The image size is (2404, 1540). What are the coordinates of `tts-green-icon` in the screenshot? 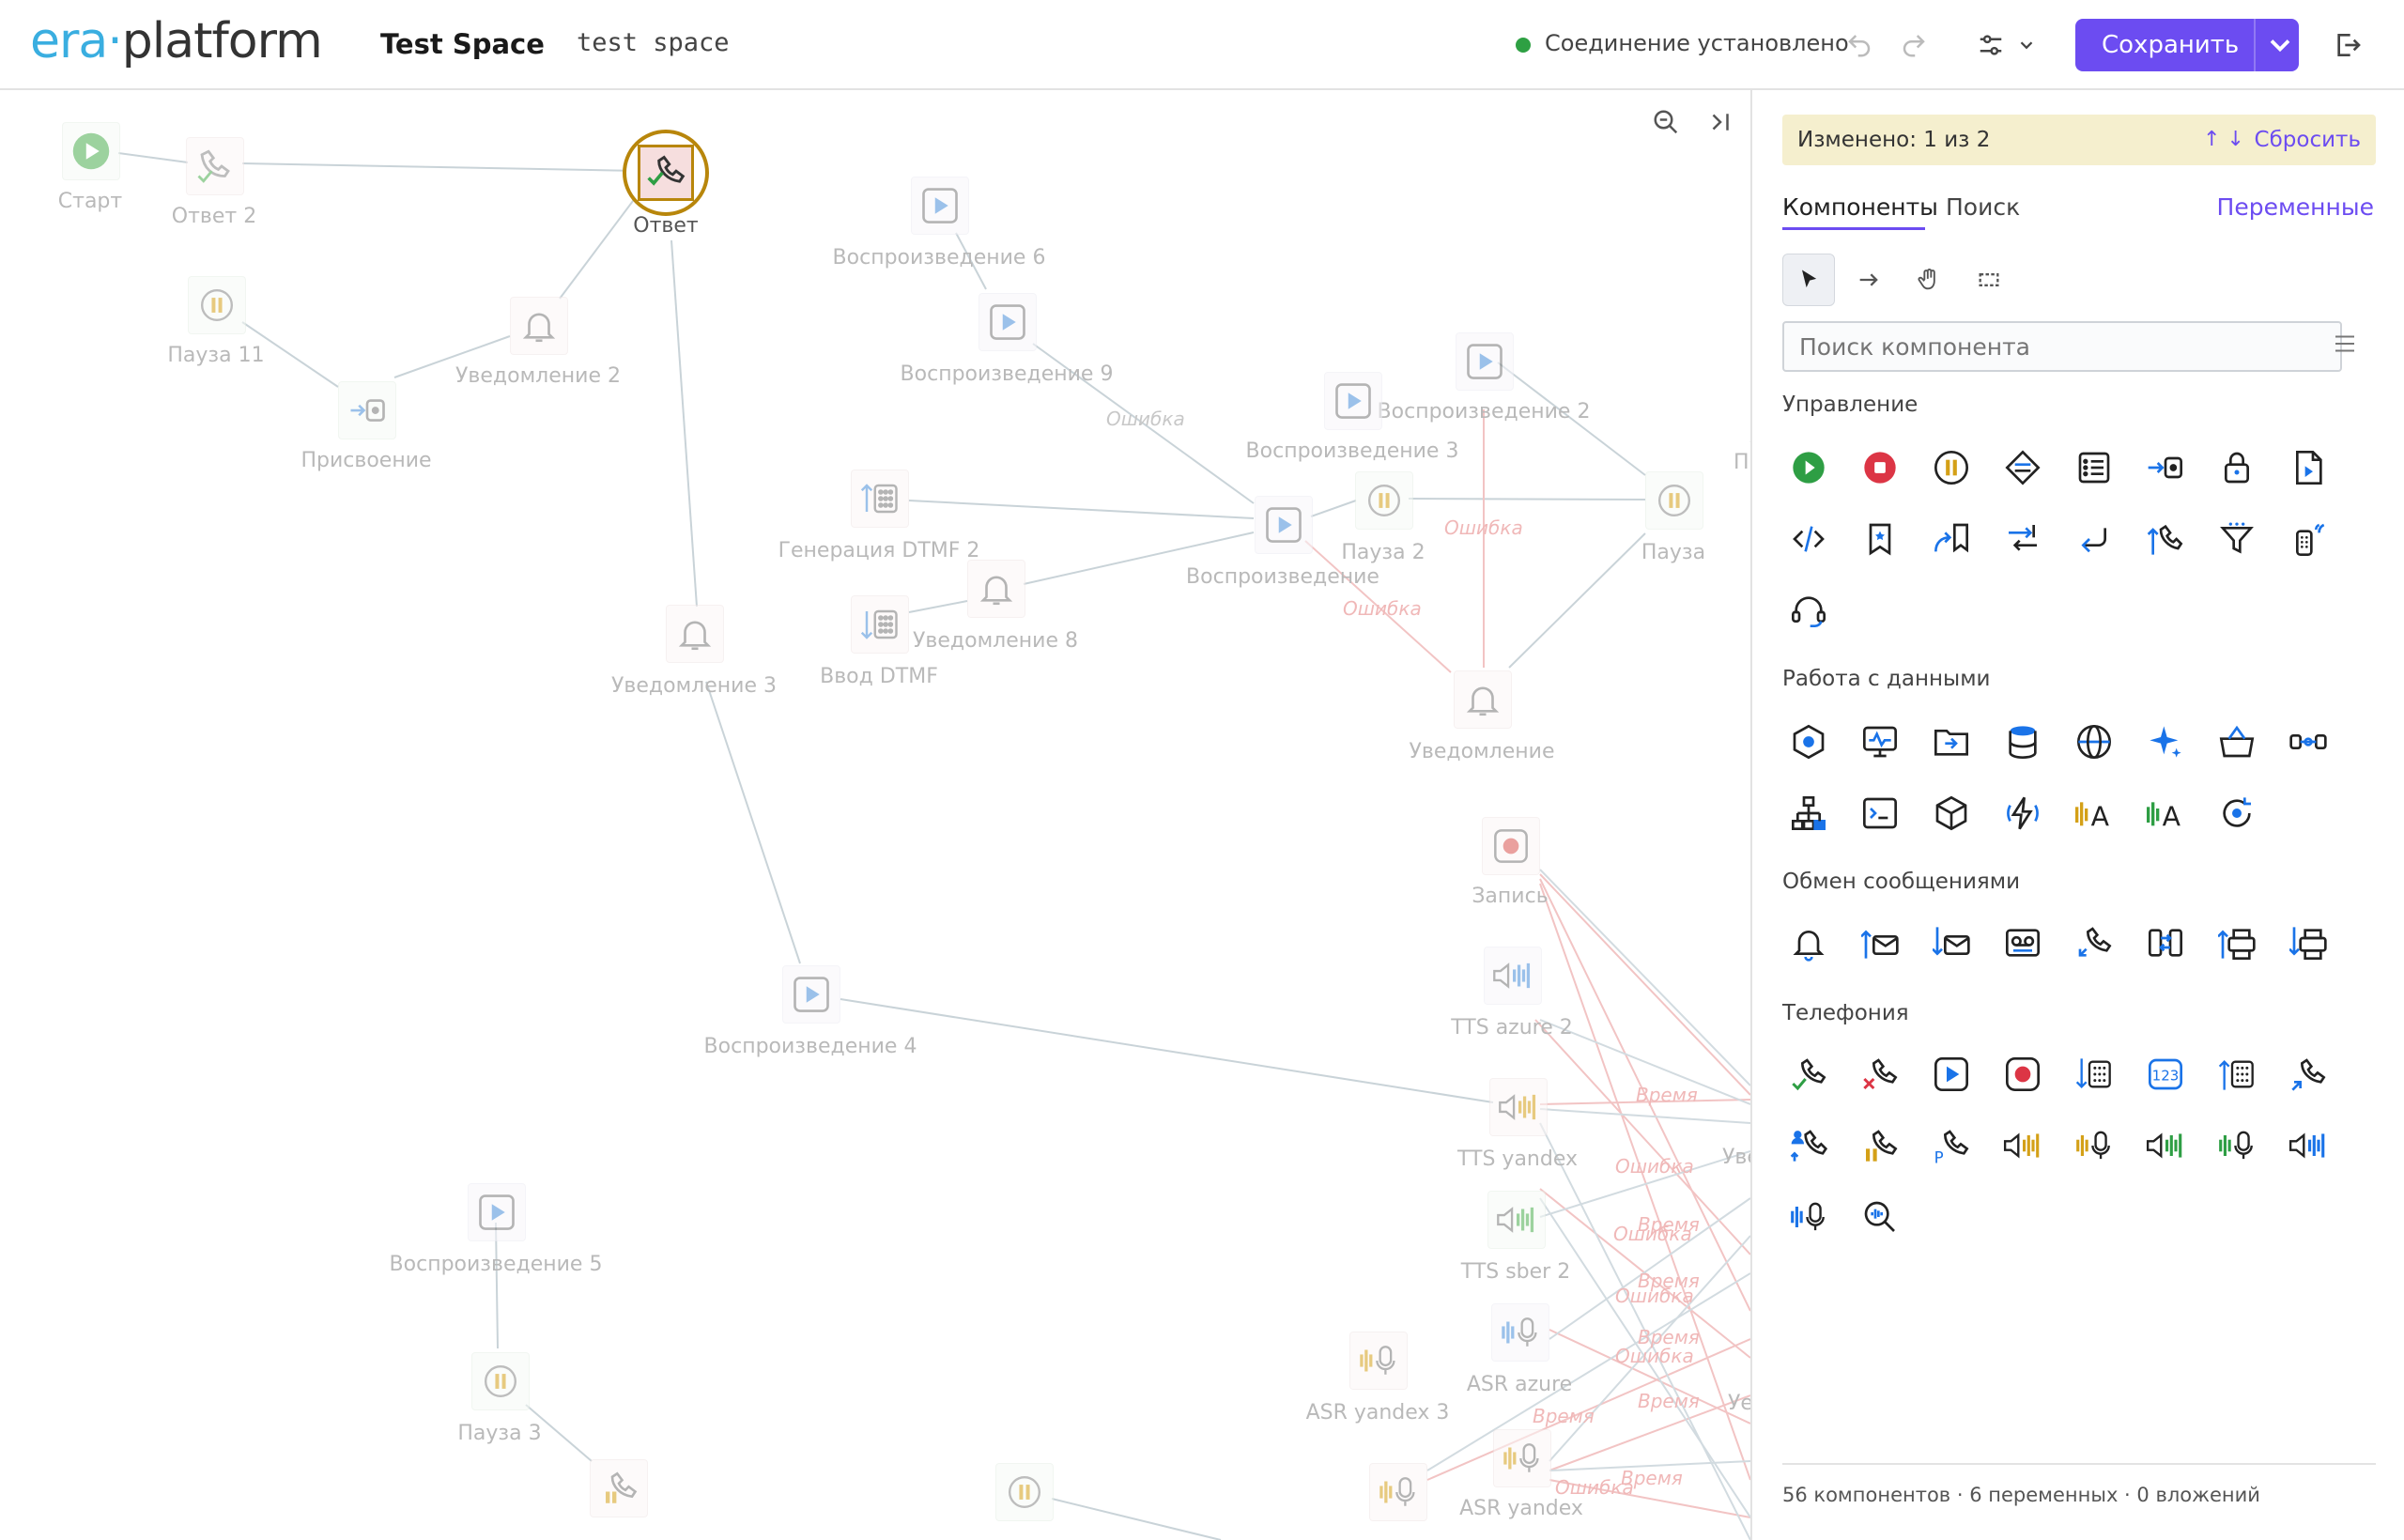 It's located at (2165, 1145).